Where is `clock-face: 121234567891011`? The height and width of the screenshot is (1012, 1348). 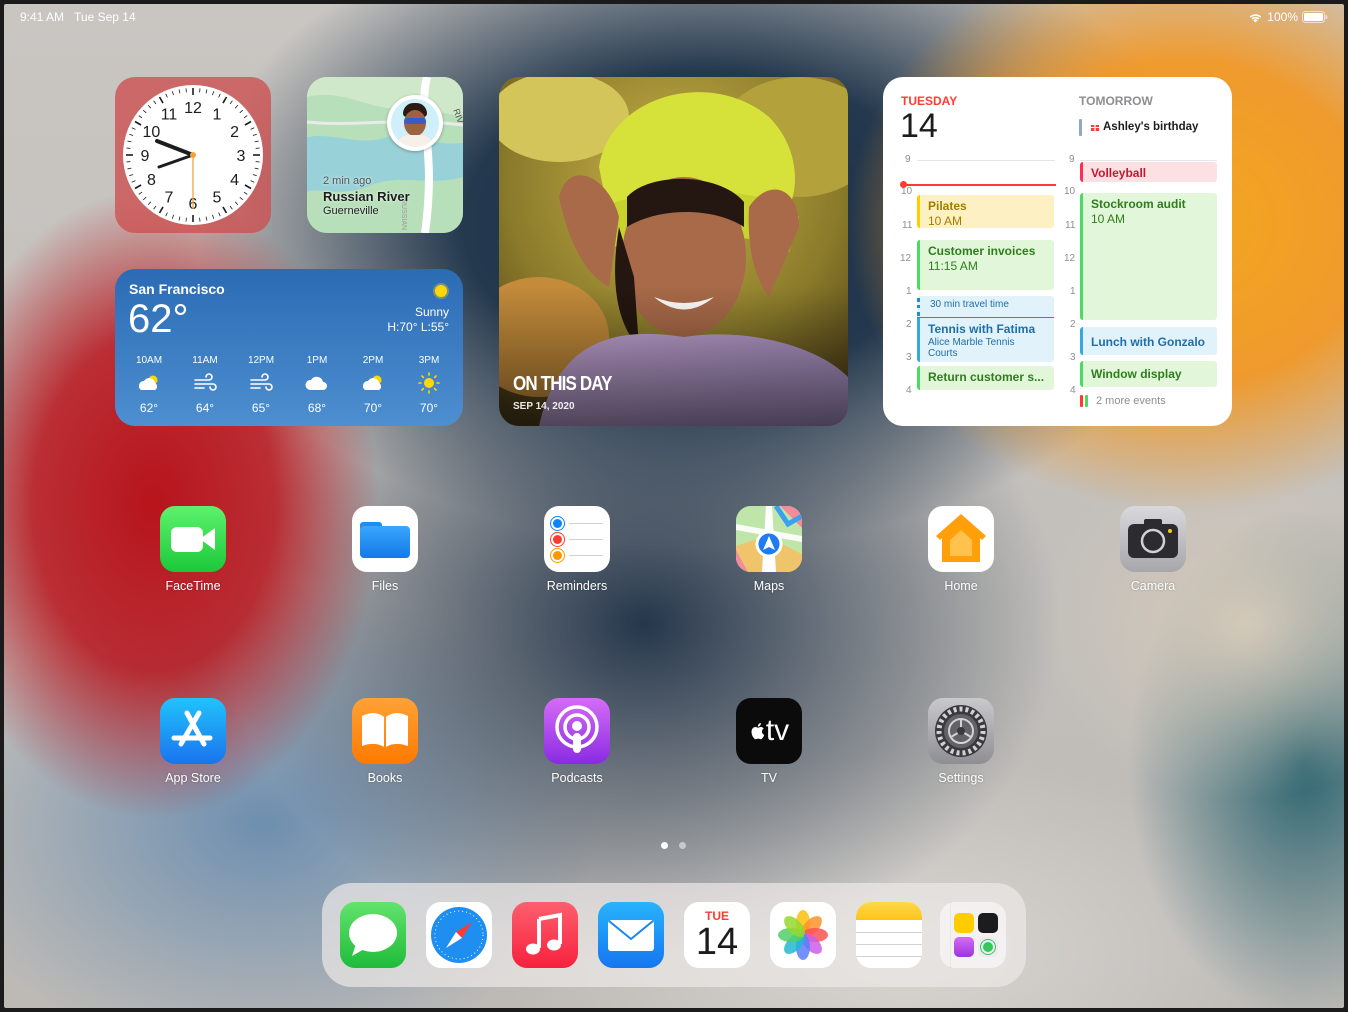 clock-face: 121234567891011 is located at coordinates (193, 155).